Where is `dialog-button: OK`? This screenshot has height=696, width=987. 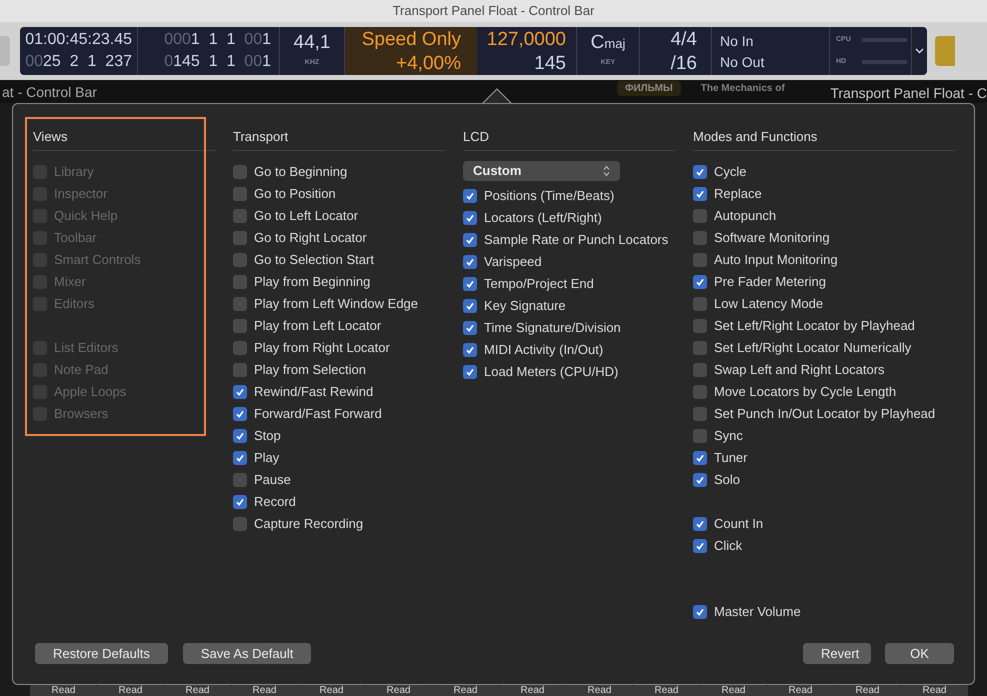 dialog-button: OK is located at coordinates (919, 653).